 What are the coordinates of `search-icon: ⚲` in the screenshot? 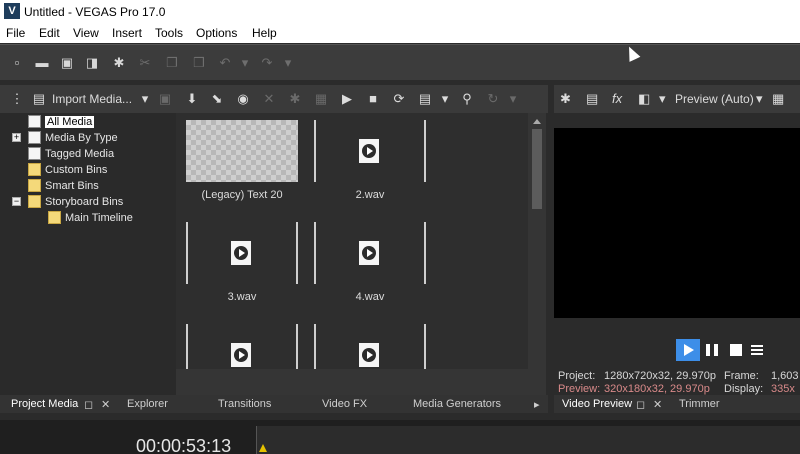 It's located at (467, 99).